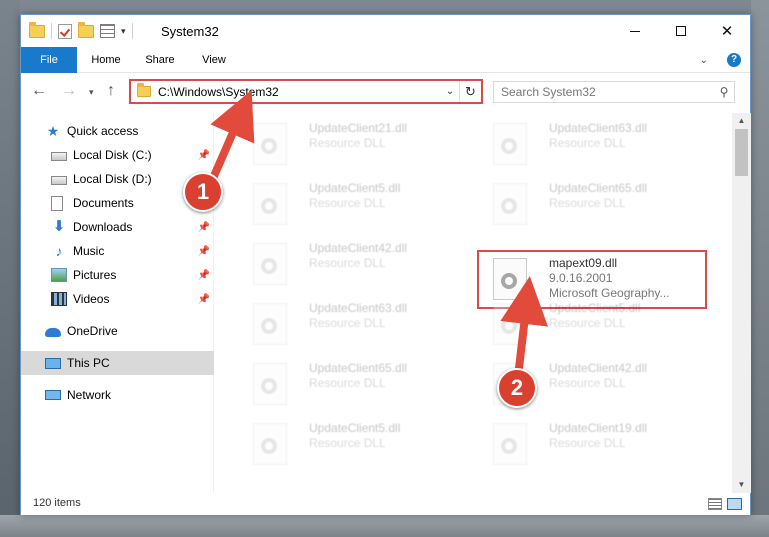 Image resolution: width=769 pixels, height=537 pixels. What do you see at coordinates (635, 31) in the screenshot?
I see `minimize-button` at bounding box center [635, 31].